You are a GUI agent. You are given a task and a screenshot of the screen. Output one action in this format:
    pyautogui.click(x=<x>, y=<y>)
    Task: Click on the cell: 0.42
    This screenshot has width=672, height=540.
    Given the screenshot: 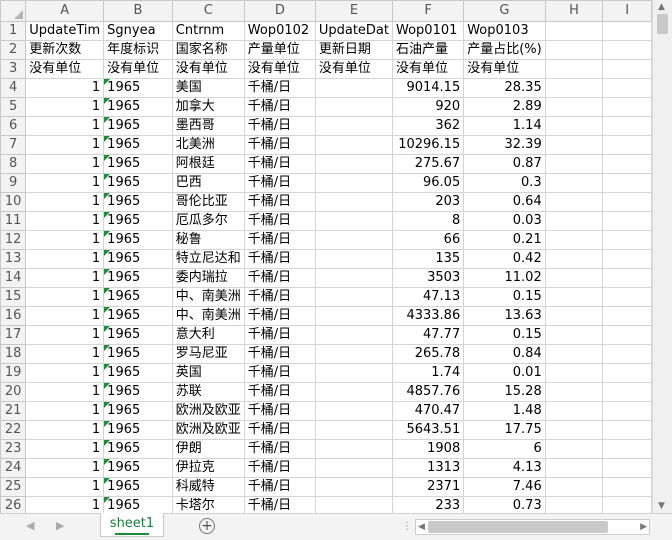 What is the action you would take?
    pyautogui.click(x=504, y=259)
    